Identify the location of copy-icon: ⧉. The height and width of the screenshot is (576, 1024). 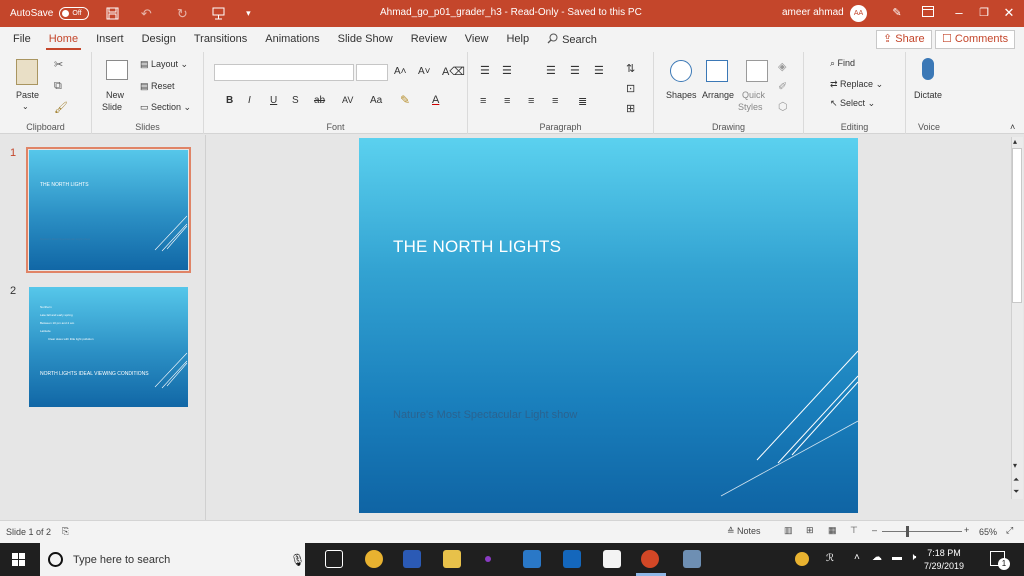
(58, 86).